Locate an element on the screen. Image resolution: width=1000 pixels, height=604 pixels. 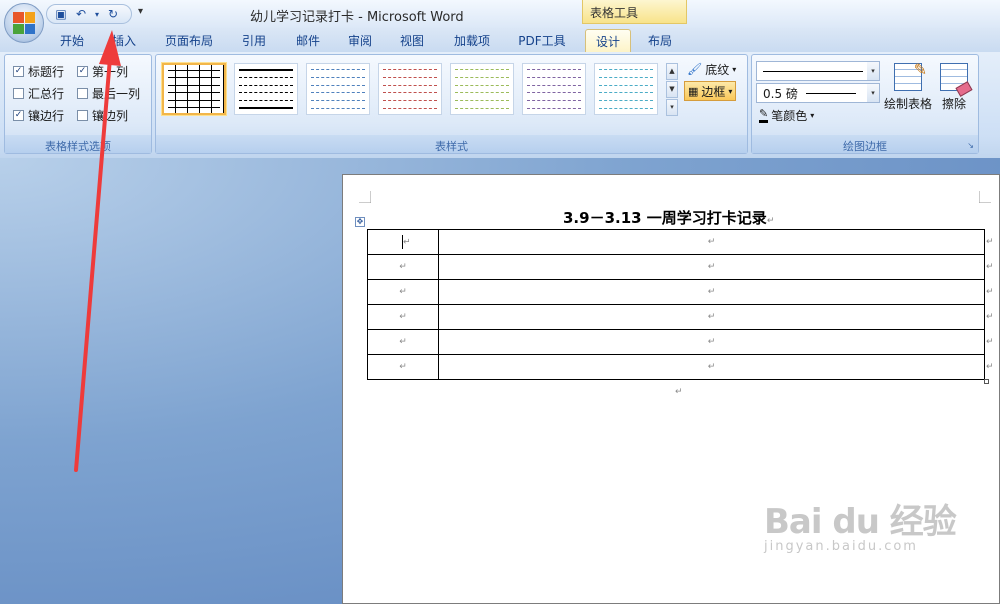
tab-design: 设计 is located at coordinates (608, 41).